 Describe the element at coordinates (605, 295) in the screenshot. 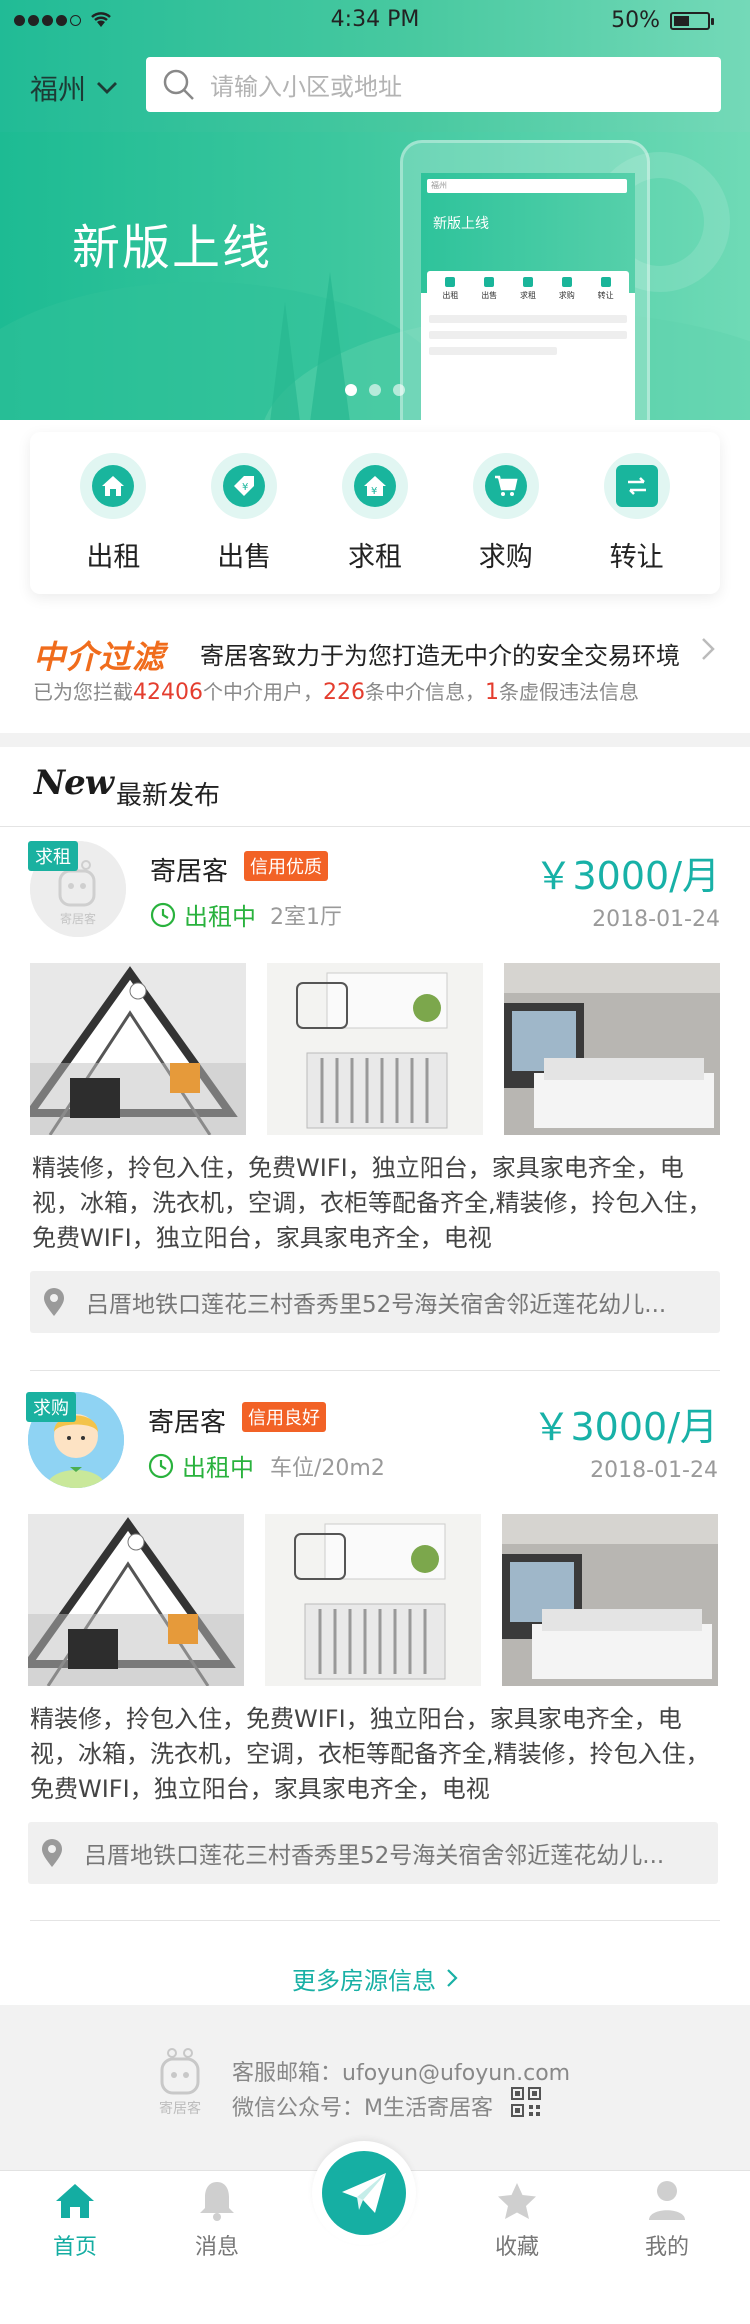

I see `mock-icon-label: 转让` at that location.